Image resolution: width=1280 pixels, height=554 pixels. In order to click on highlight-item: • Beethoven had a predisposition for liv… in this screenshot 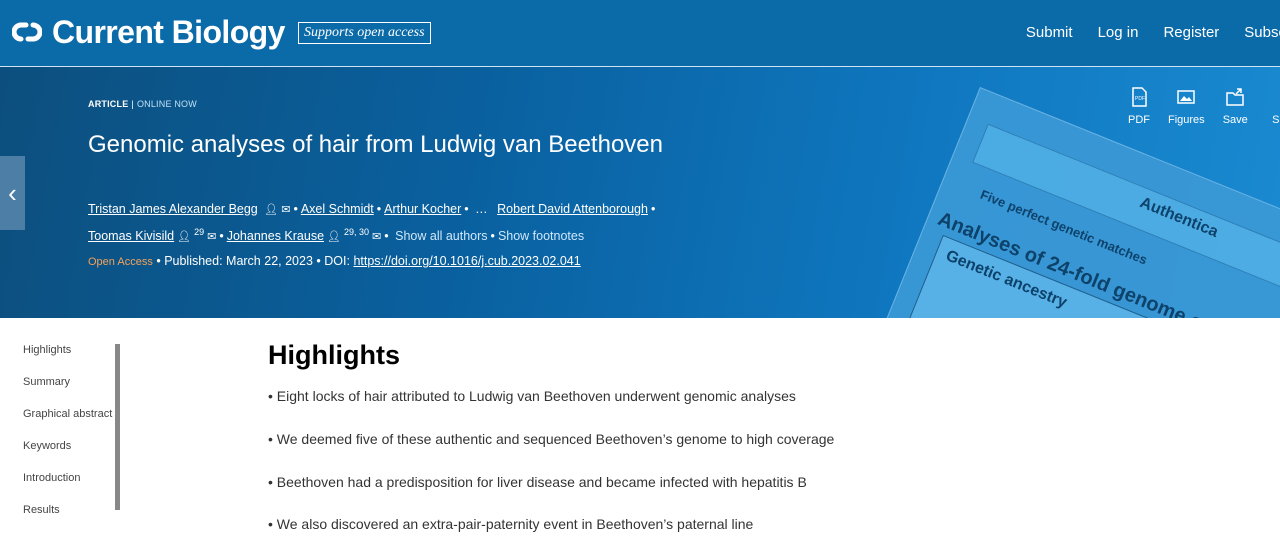, I will do `click(537, 482)`.